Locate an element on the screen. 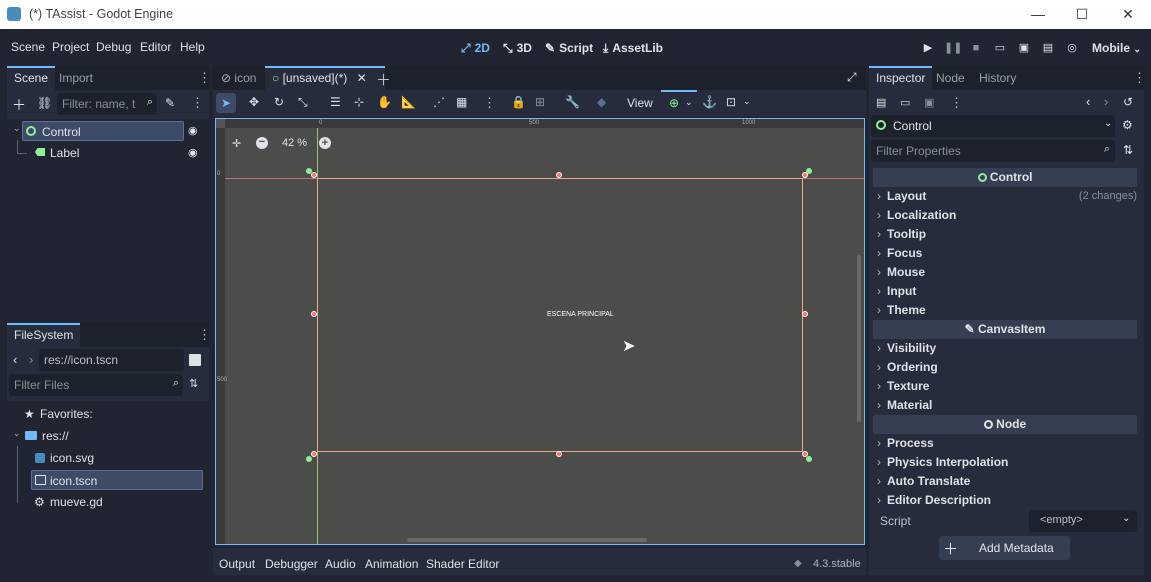 Image resolution: width=1151 pixels, height=582 pixels. scene-filter-field: ⌕ is located at coordinates (107, 104).